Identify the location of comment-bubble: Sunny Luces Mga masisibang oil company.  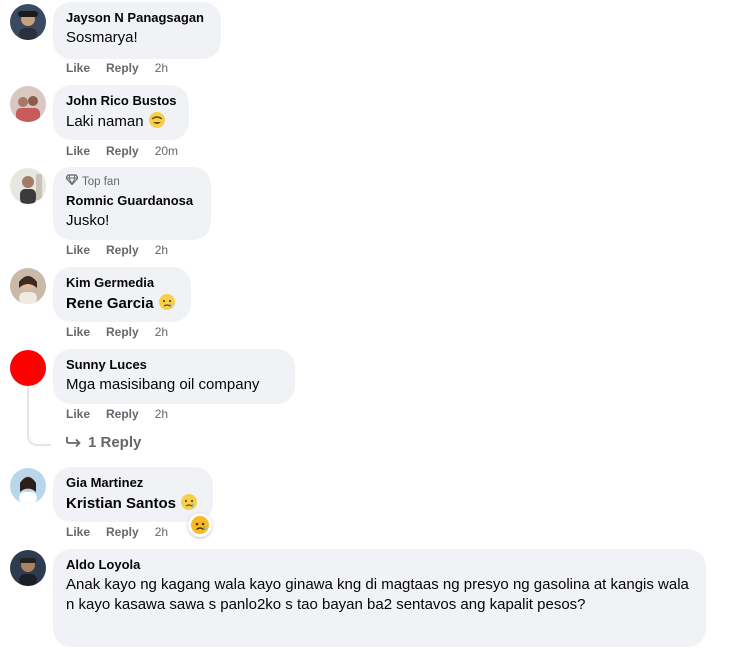
(174, 376).